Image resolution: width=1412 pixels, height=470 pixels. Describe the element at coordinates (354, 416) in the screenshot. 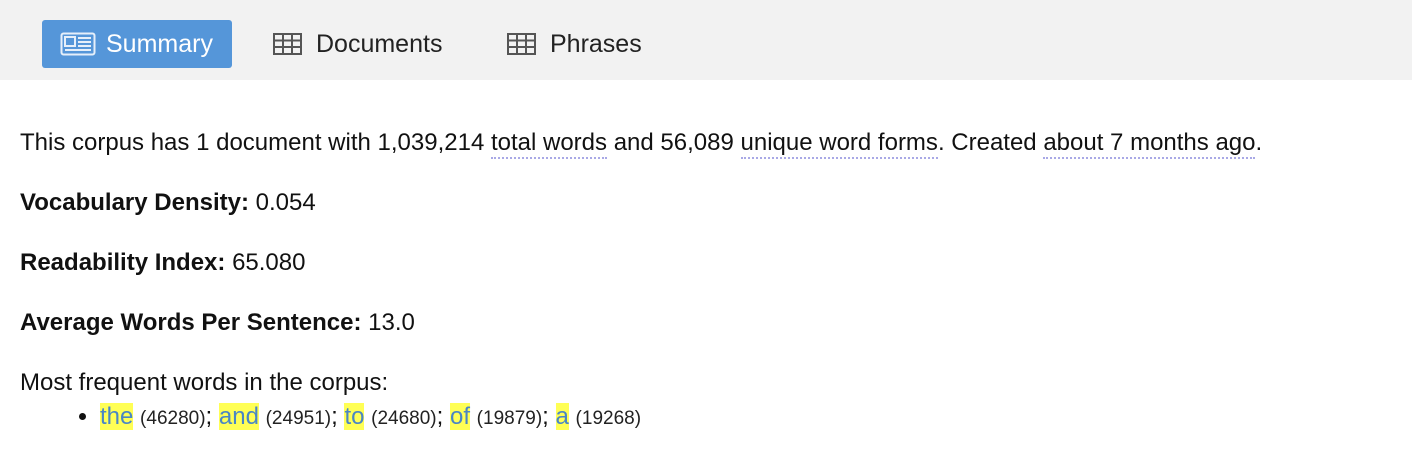

I see `frequent-word-link: to` at that location.